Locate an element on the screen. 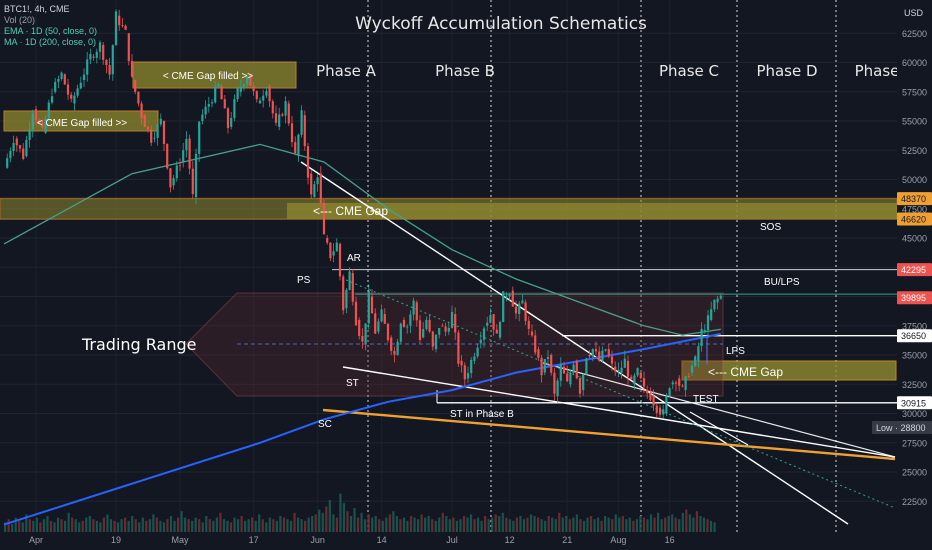  y-tick-label: 60000 is located at coordinates (914, 63).